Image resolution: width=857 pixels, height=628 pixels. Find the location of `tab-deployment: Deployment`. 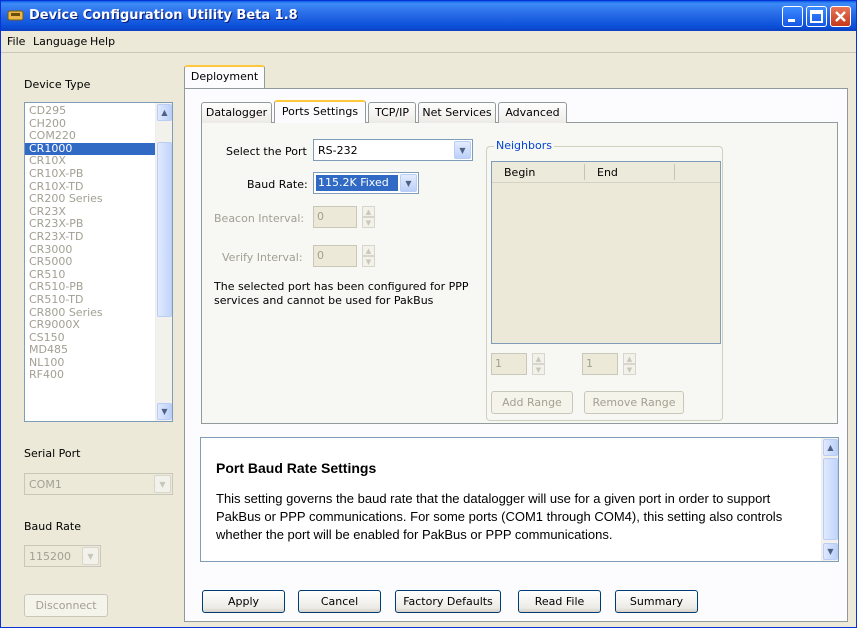

tab-deployment: Deployment is located at coordinates (224, 76).